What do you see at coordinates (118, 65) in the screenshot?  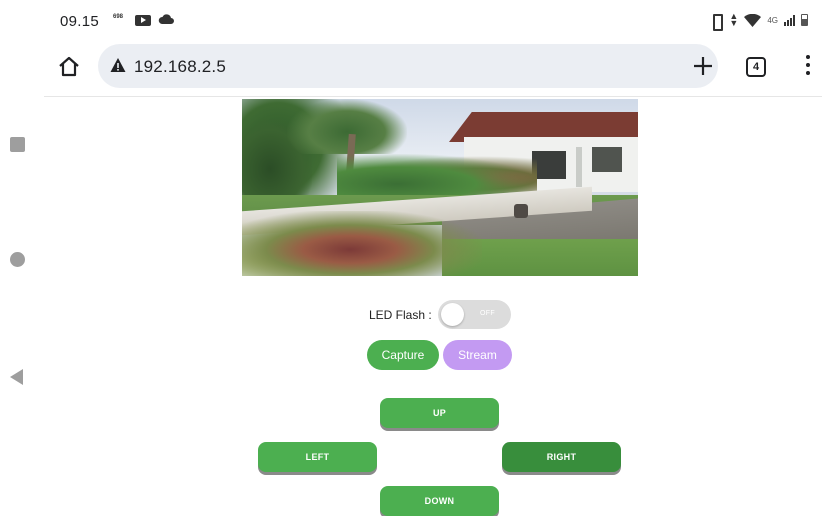 I see `warning-icon` at bounding box center [118, 65].